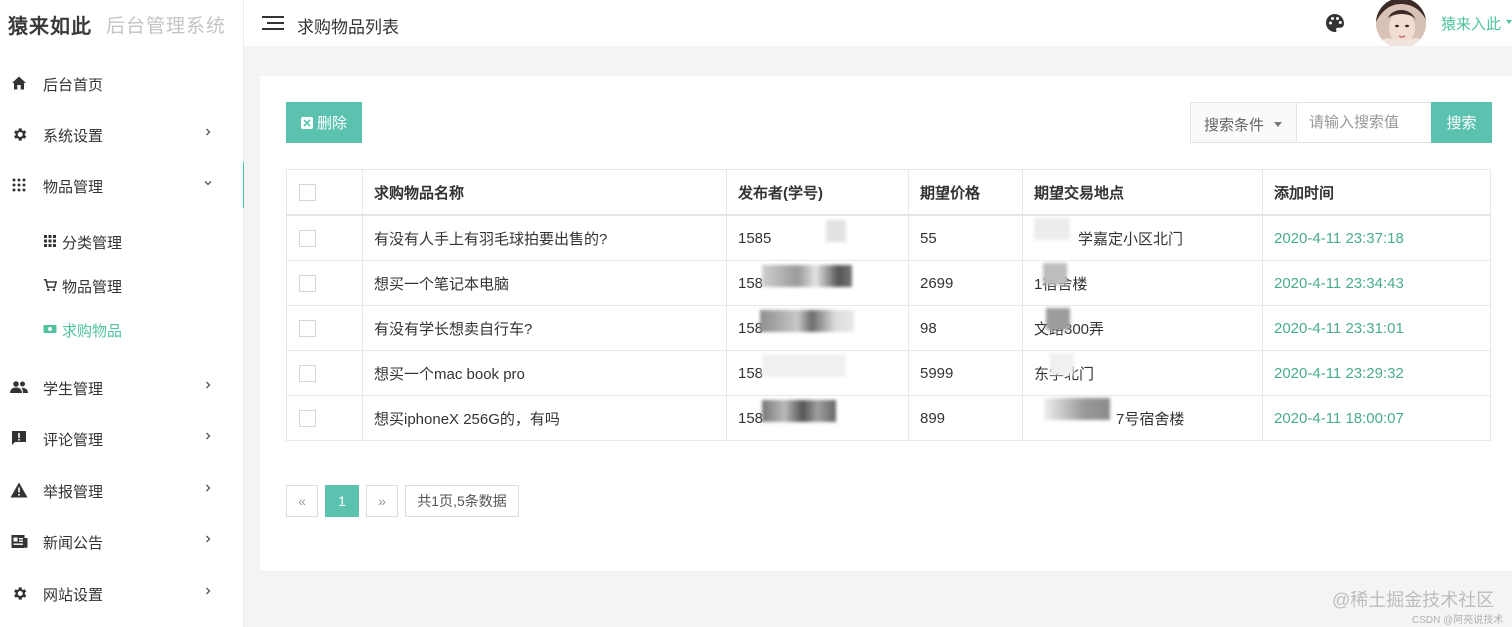 This screenshot has height=627, width=1512. I want to click on price-cell: 5999, so click(965, 373).